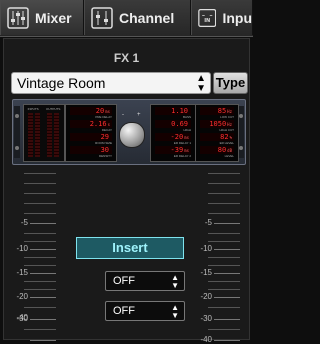 Image resolution: width=320 pixels, height=344 pixels. I want to click on param-value: 82%, so click(217, 137).